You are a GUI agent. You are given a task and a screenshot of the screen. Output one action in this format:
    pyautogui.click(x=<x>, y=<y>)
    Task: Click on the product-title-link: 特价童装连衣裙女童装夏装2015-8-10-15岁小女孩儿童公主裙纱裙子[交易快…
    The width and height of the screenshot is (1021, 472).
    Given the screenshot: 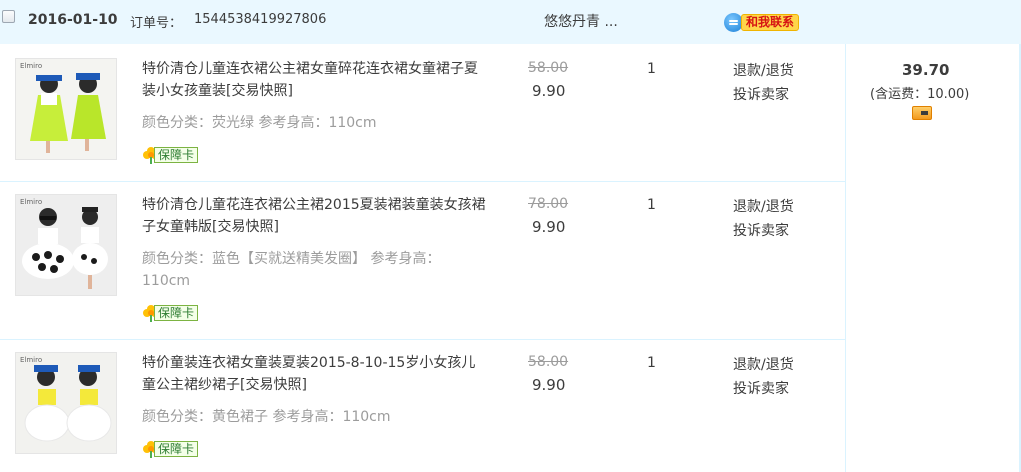 What is the action you would take?
    pyautogui.click(x=314, y=374)
    